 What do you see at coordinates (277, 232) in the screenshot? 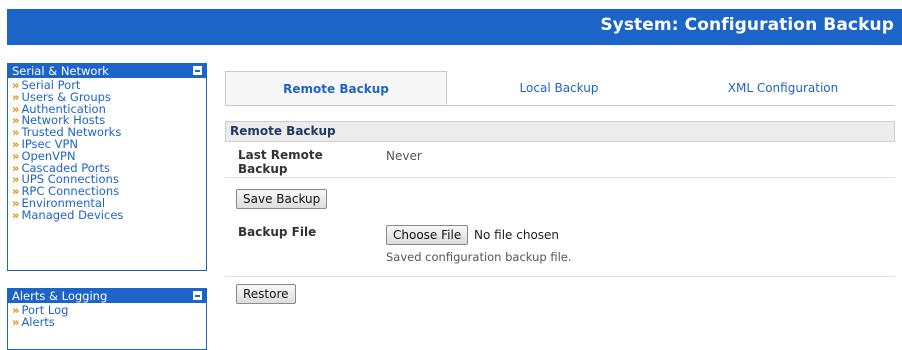
I see `backup-file-label: Backup File` at bounding box center [277, 232].